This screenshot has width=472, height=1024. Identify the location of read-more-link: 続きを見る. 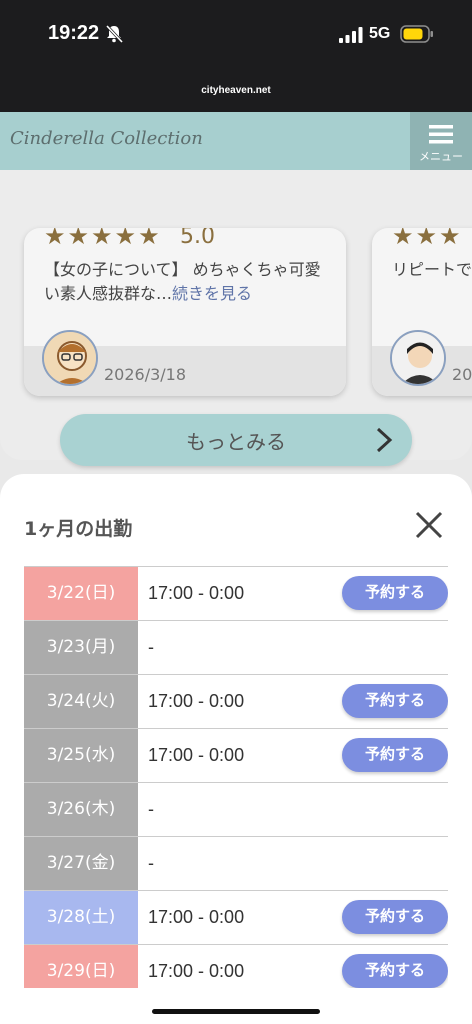
(212, 293).